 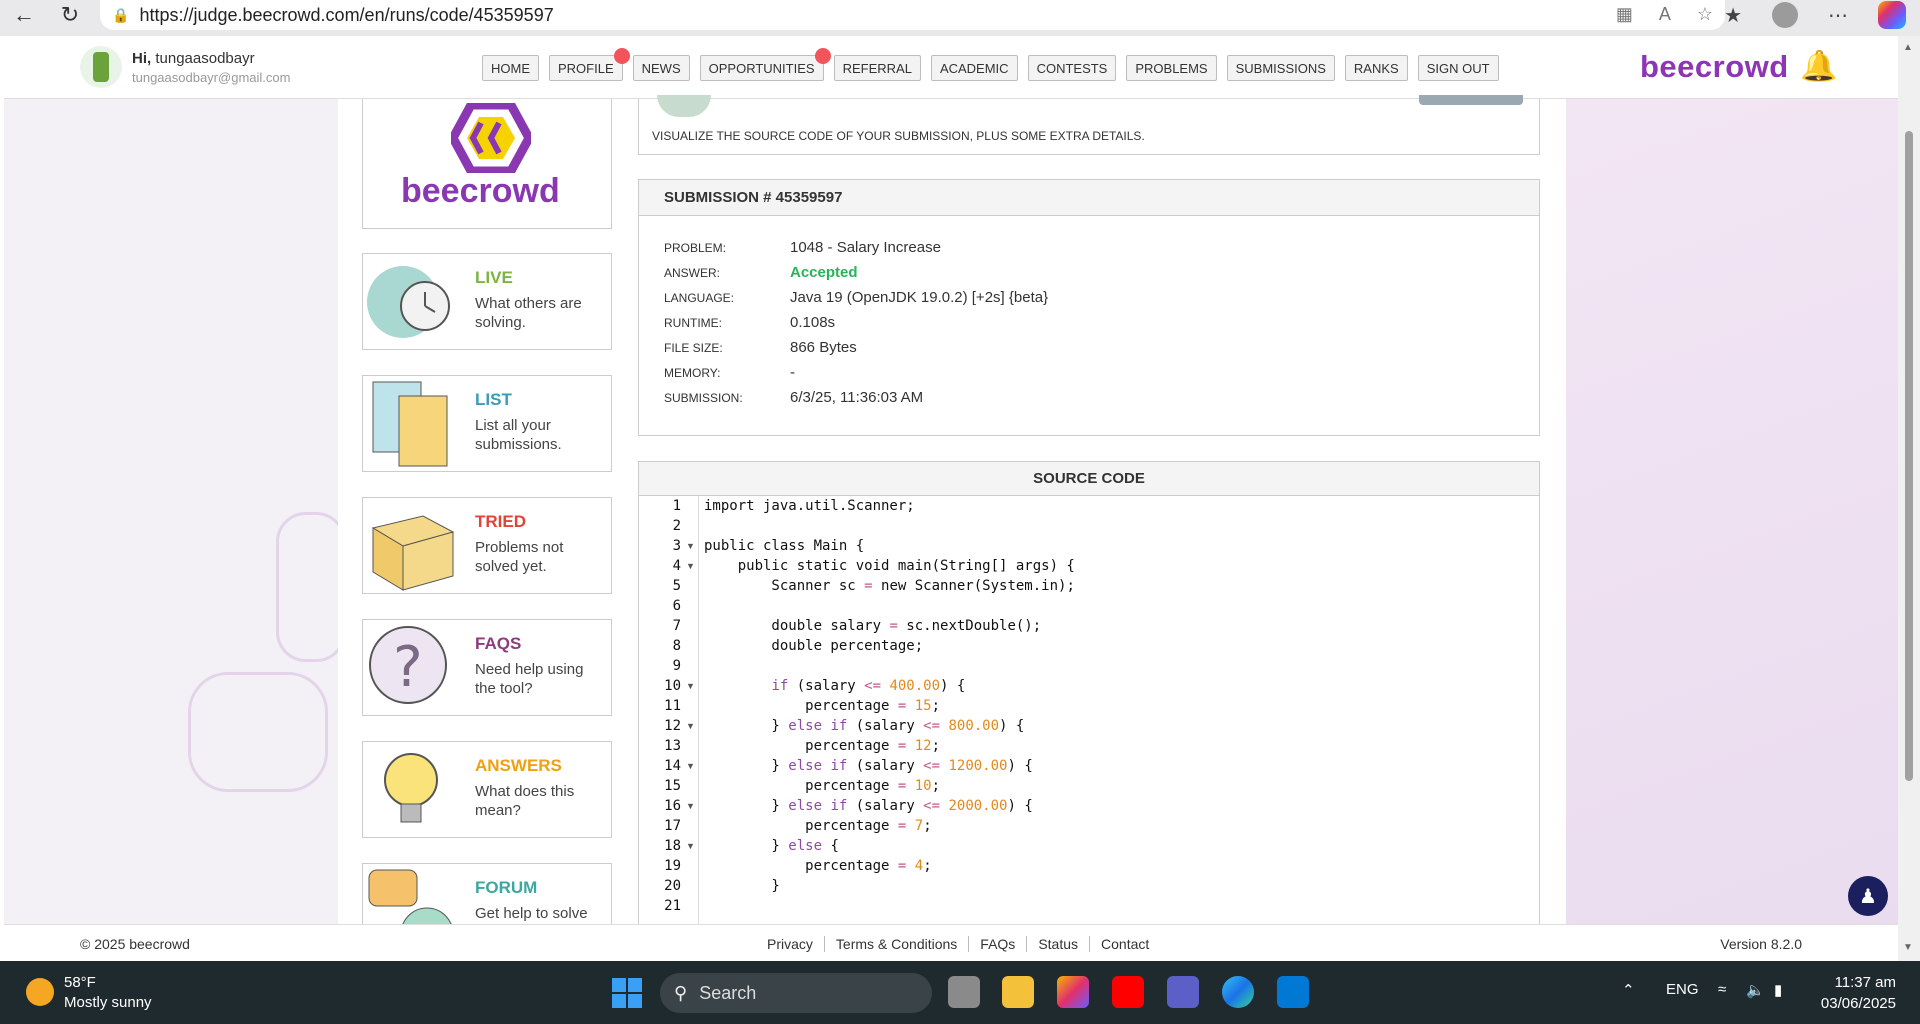 I want to click on question-icon: ?, so click(x=408, y=665).